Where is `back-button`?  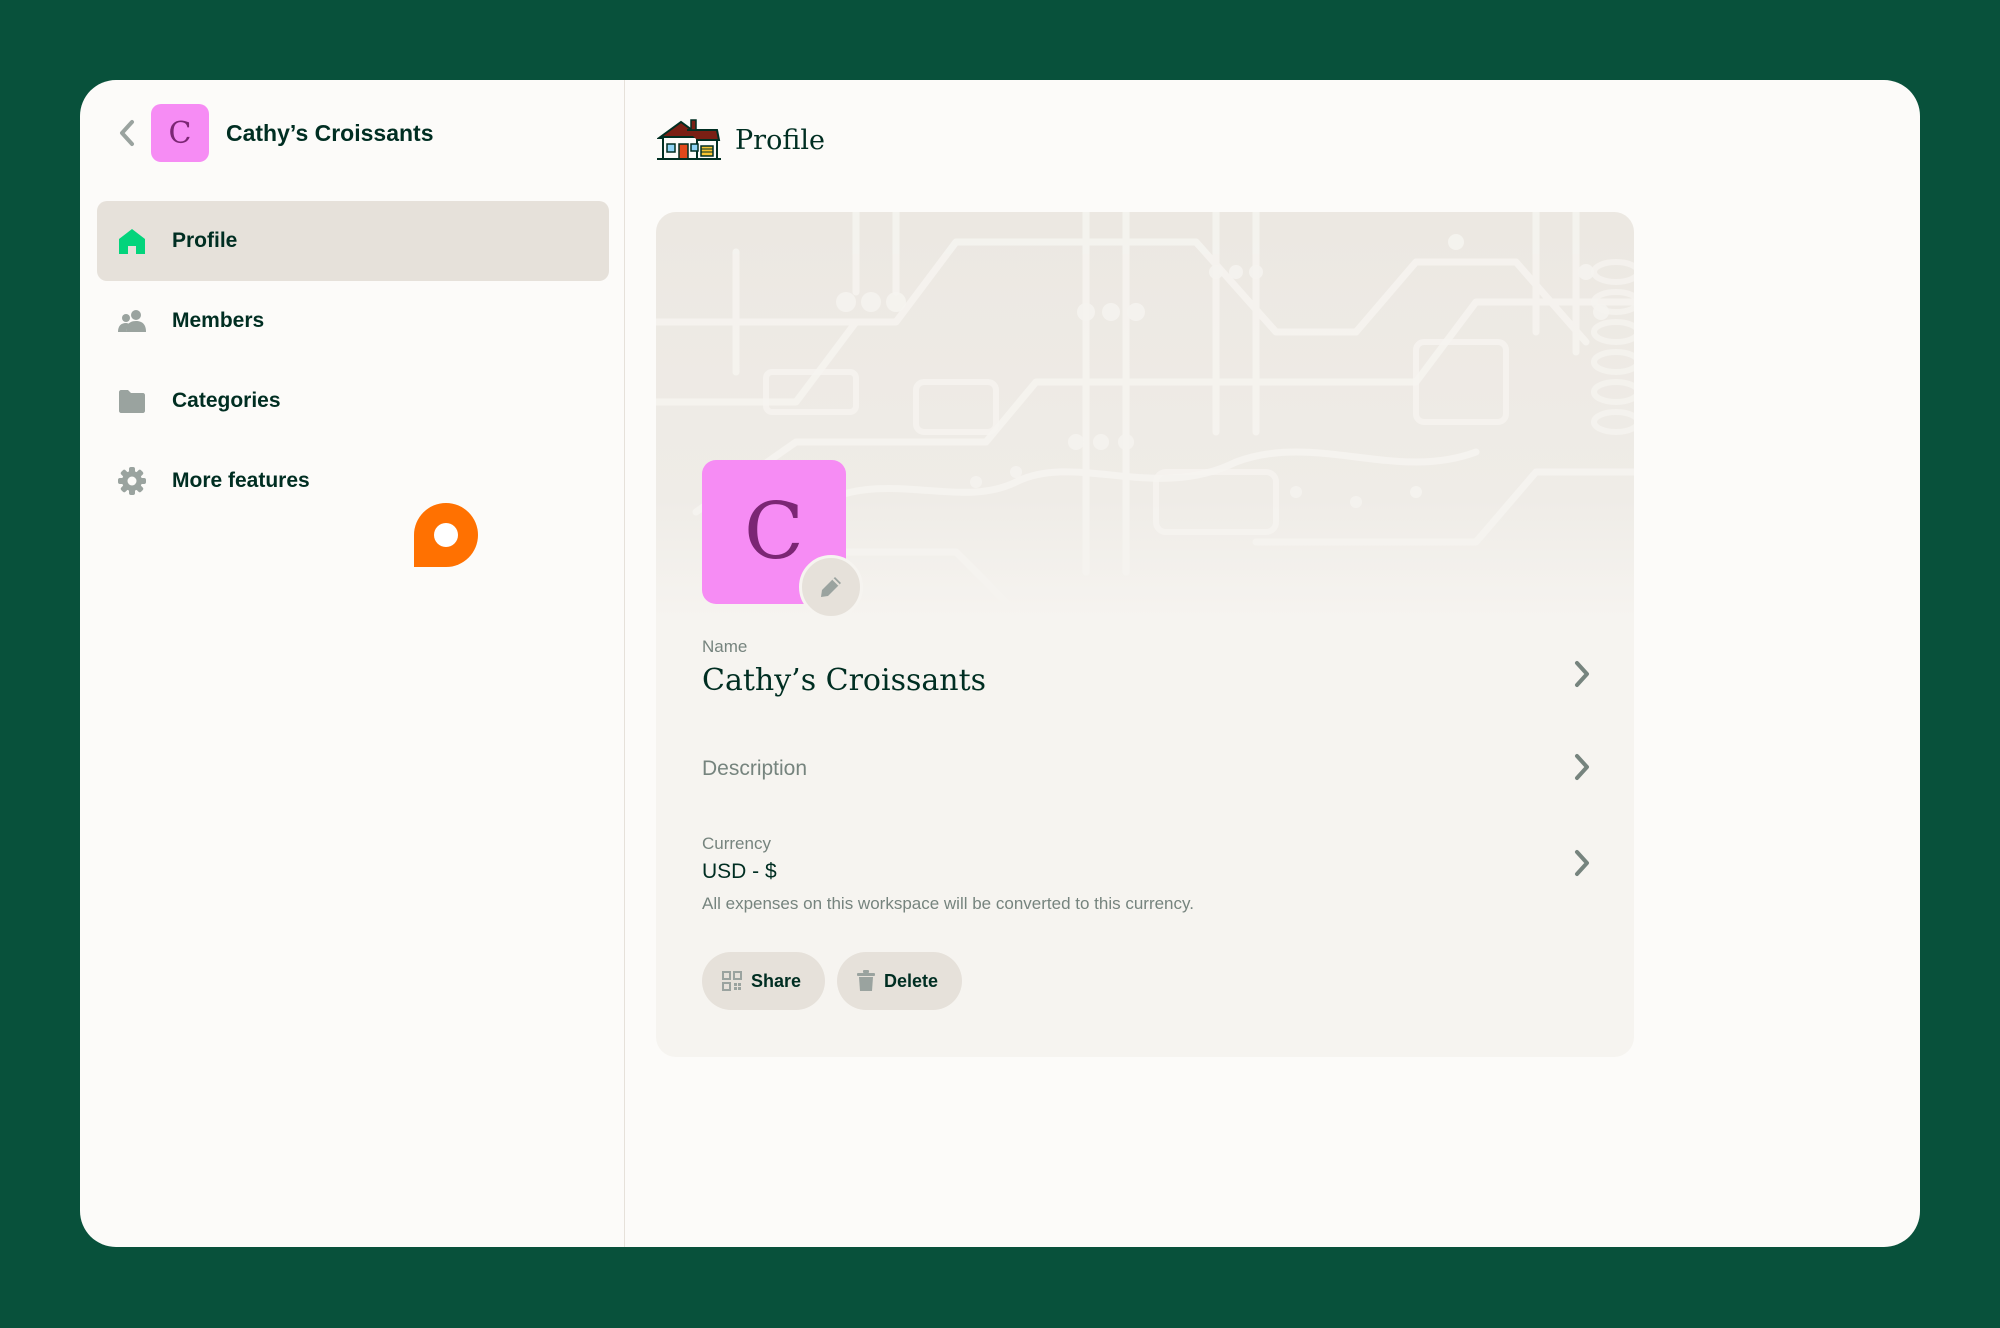 back-button is located at coordinates (127, 133).